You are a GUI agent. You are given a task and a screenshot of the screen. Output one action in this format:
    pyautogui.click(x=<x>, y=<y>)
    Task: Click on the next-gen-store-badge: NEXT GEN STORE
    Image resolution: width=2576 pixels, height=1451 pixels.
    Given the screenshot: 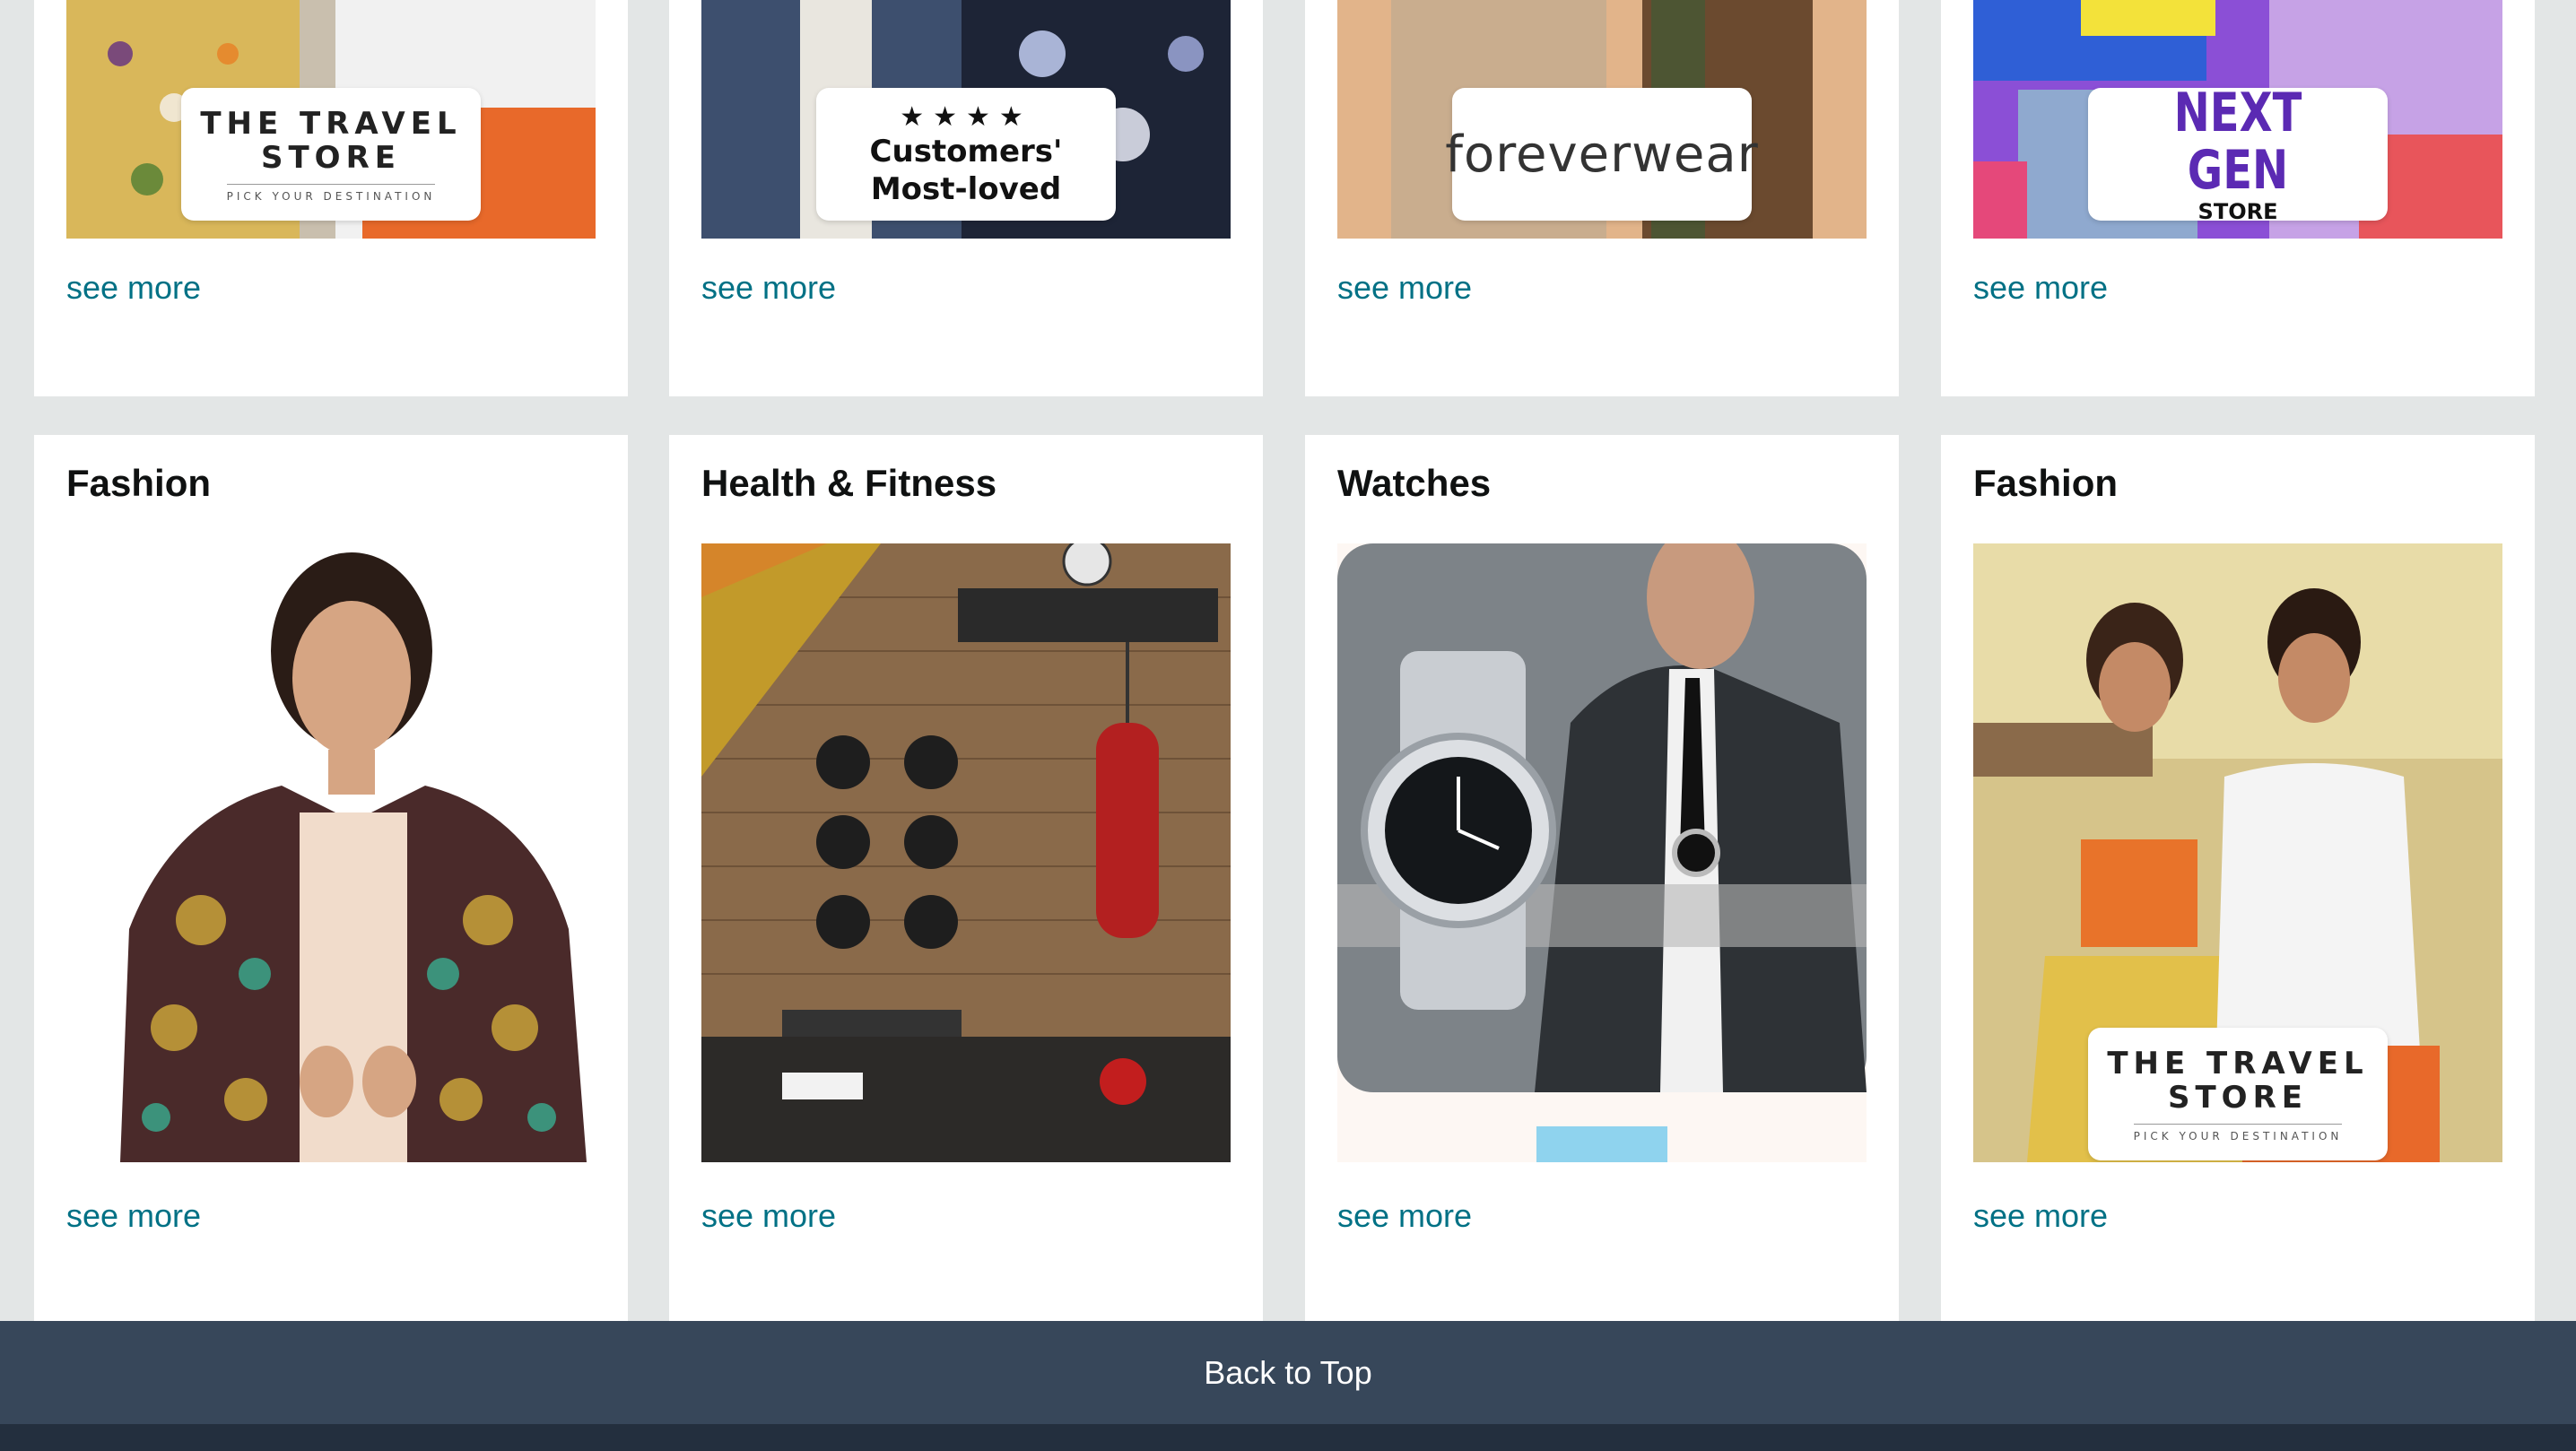 What is the action you would take?
    pyautogui.click(x=2238, y=154)
    